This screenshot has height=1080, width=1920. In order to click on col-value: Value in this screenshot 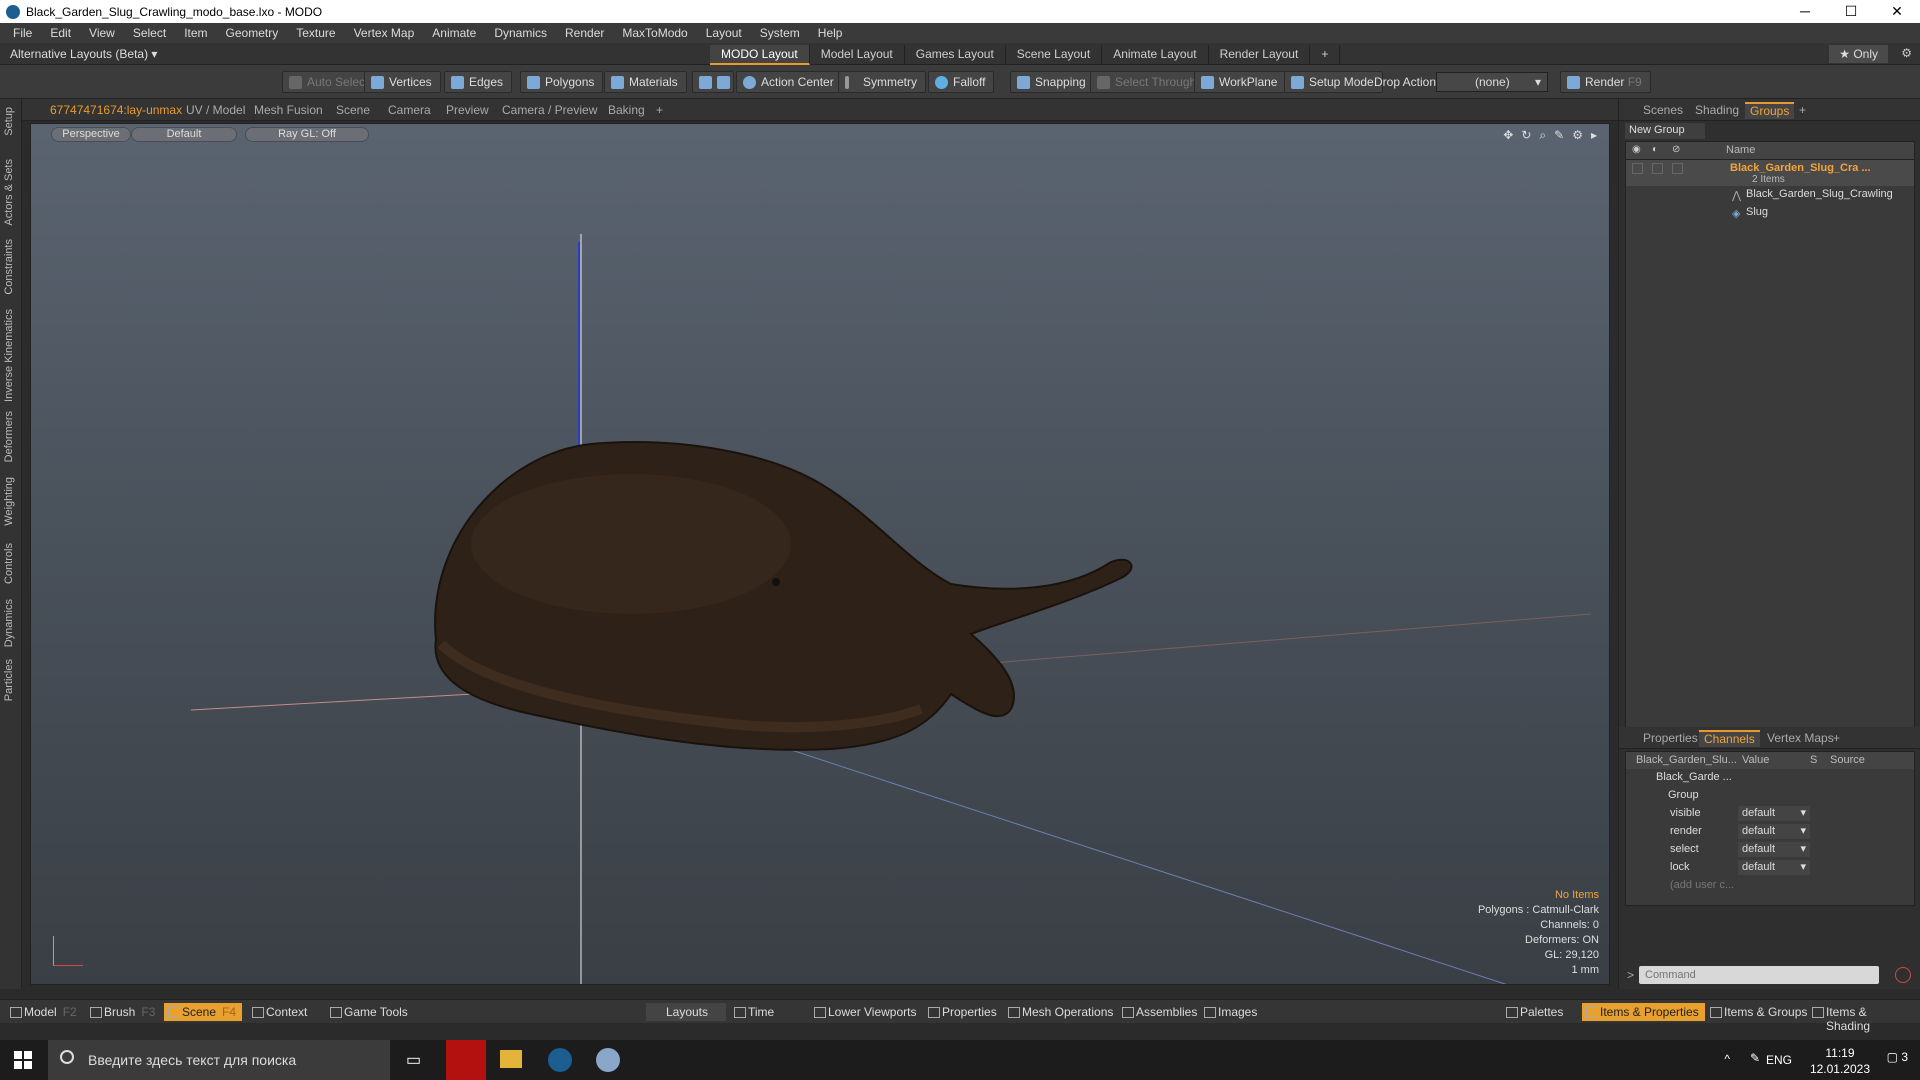, I will do `click(1755, 760)`.